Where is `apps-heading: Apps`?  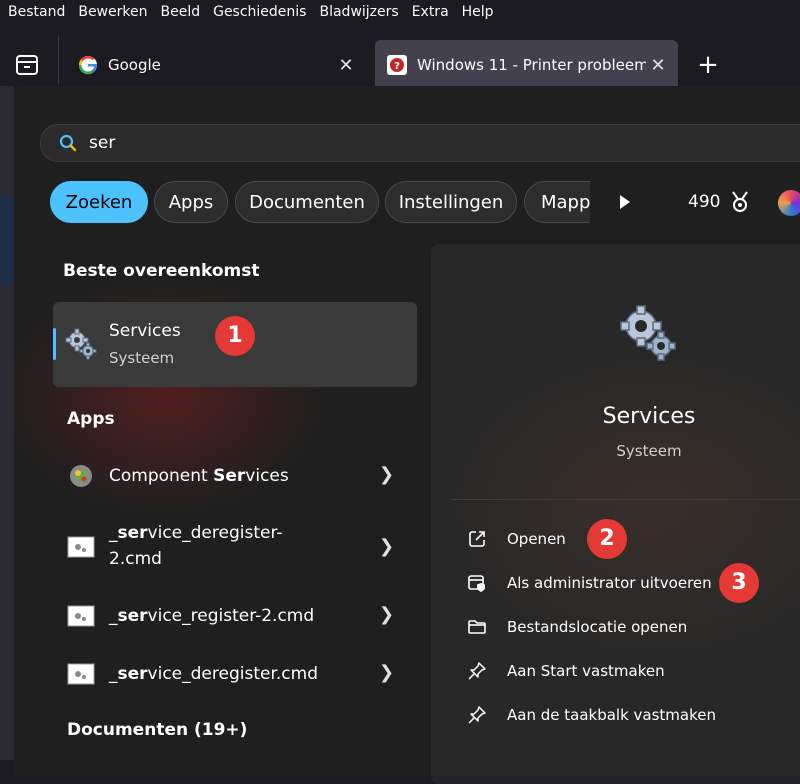
apps-heading: Apps is located at coordinates (91, 419).